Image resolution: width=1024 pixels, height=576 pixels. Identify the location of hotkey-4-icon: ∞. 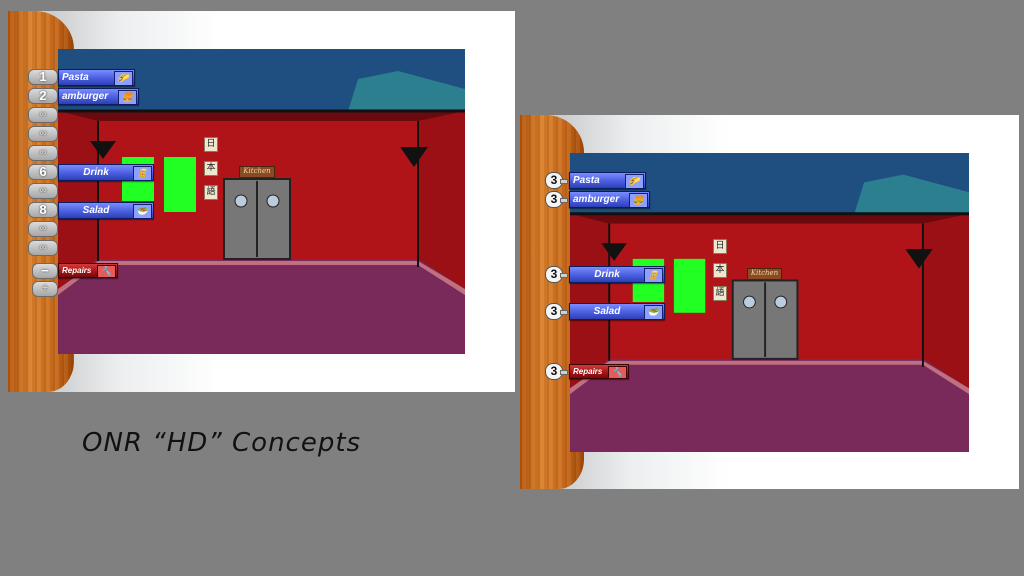
(43, 134).